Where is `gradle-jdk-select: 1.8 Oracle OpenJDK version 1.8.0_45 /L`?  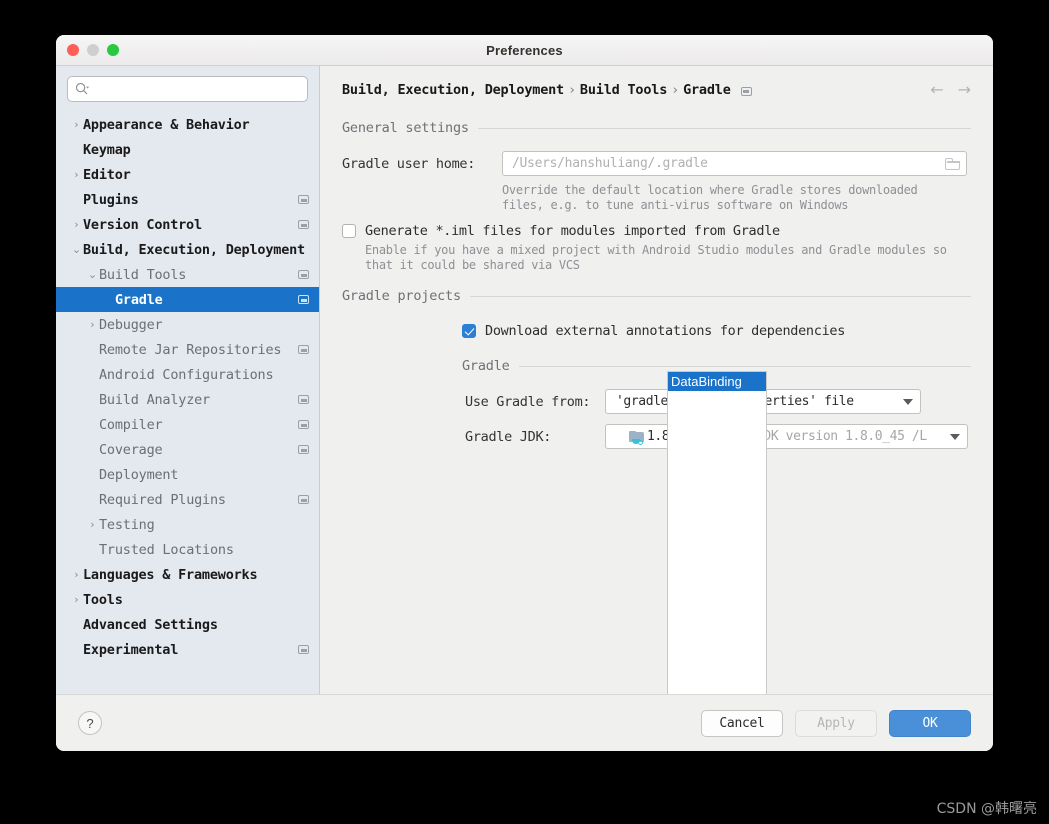 gradle-jdk-select: 1.8 Oracle OpenJDK version 1.8.0_45 /L is located at coordinates (786, 436).